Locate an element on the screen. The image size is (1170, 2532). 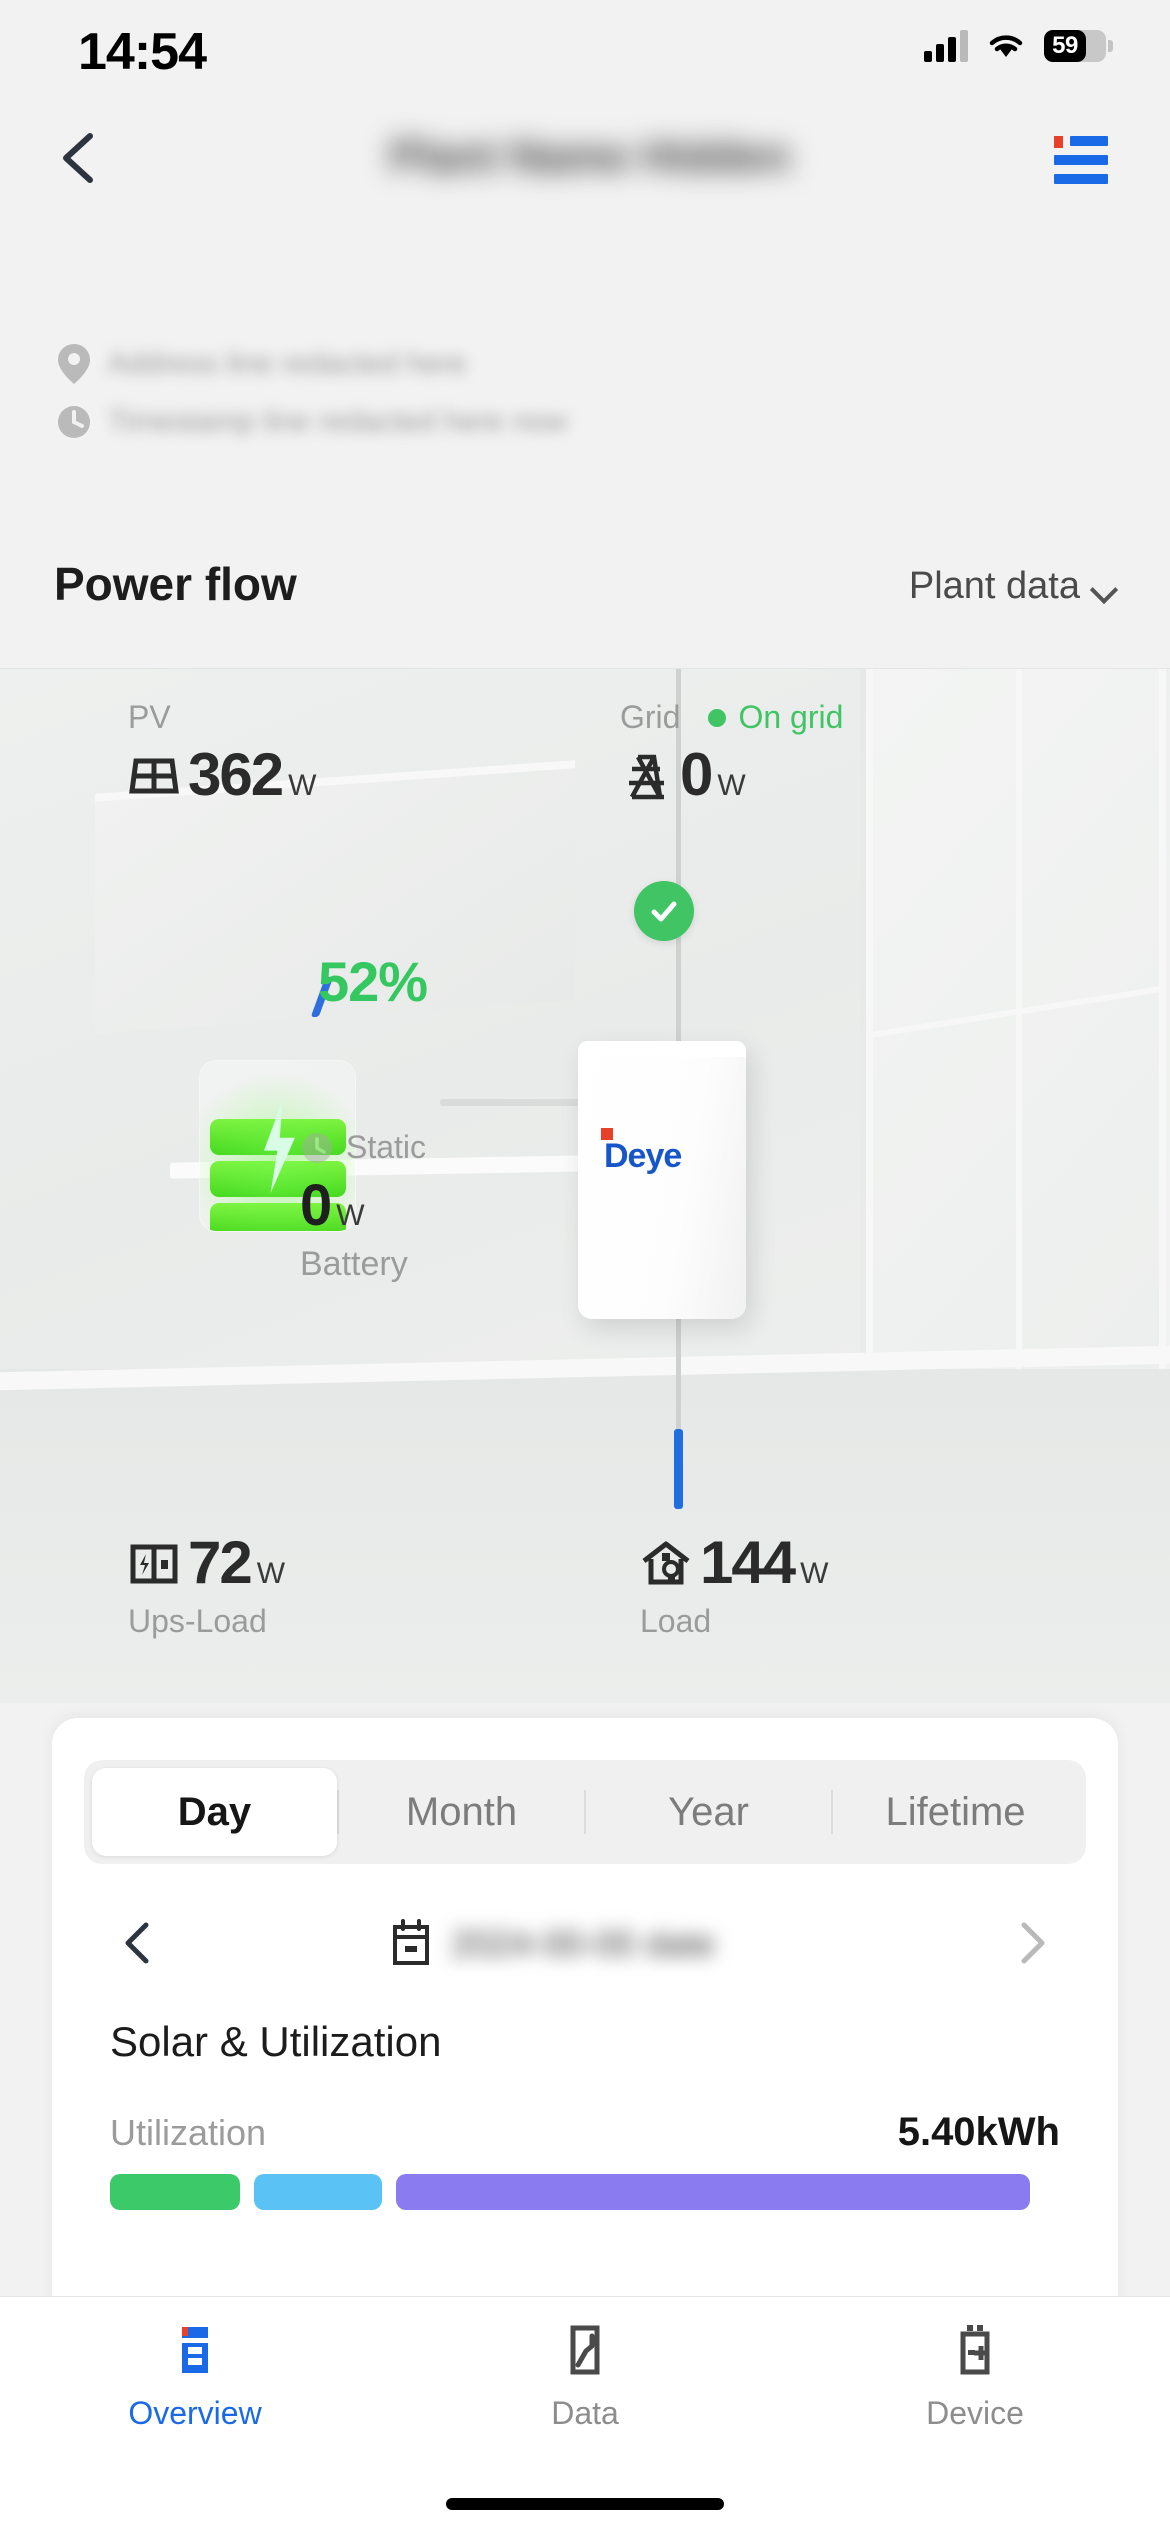
solar-panel-icon is located at coordinates (154, 775).